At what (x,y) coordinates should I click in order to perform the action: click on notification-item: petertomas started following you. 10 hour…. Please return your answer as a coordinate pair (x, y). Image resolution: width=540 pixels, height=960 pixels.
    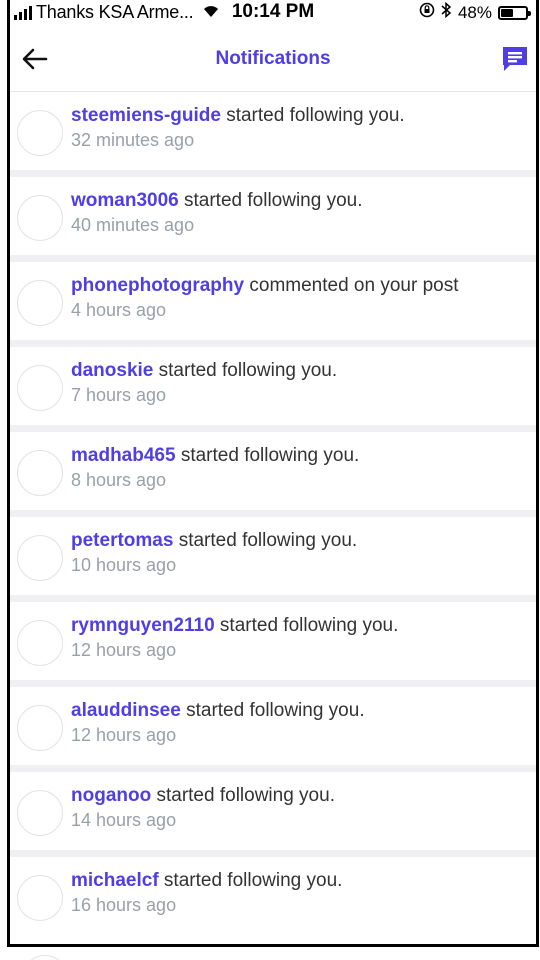
    Looking at the image, I should click on (273, 556).